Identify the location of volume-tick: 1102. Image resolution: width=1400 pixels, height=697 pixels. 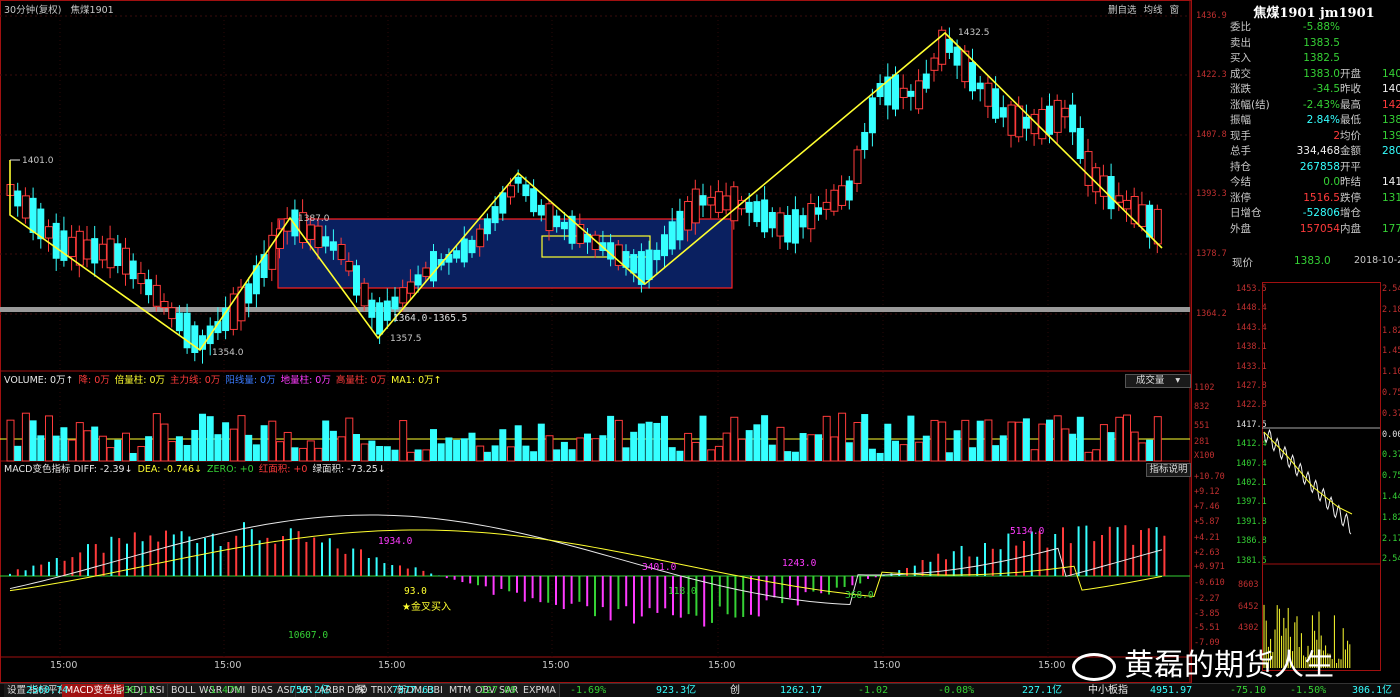
(1204, 388).